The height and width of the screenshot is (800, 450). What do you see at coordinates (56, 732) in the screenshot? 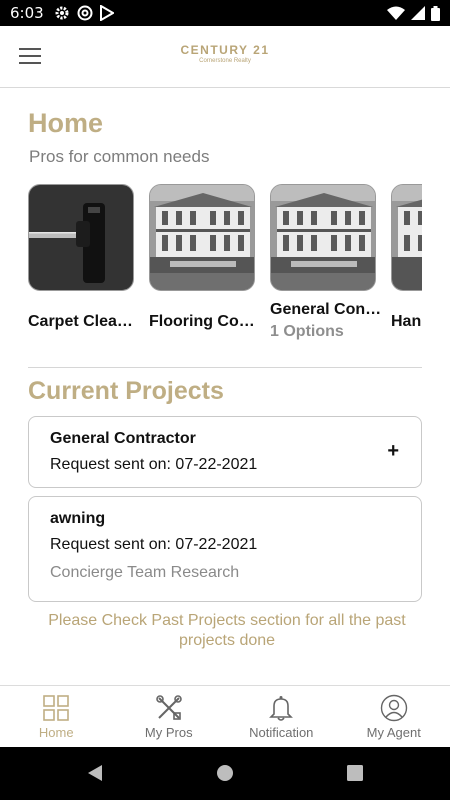
I see `tab-label: Home` at bounding box center [56, 732].